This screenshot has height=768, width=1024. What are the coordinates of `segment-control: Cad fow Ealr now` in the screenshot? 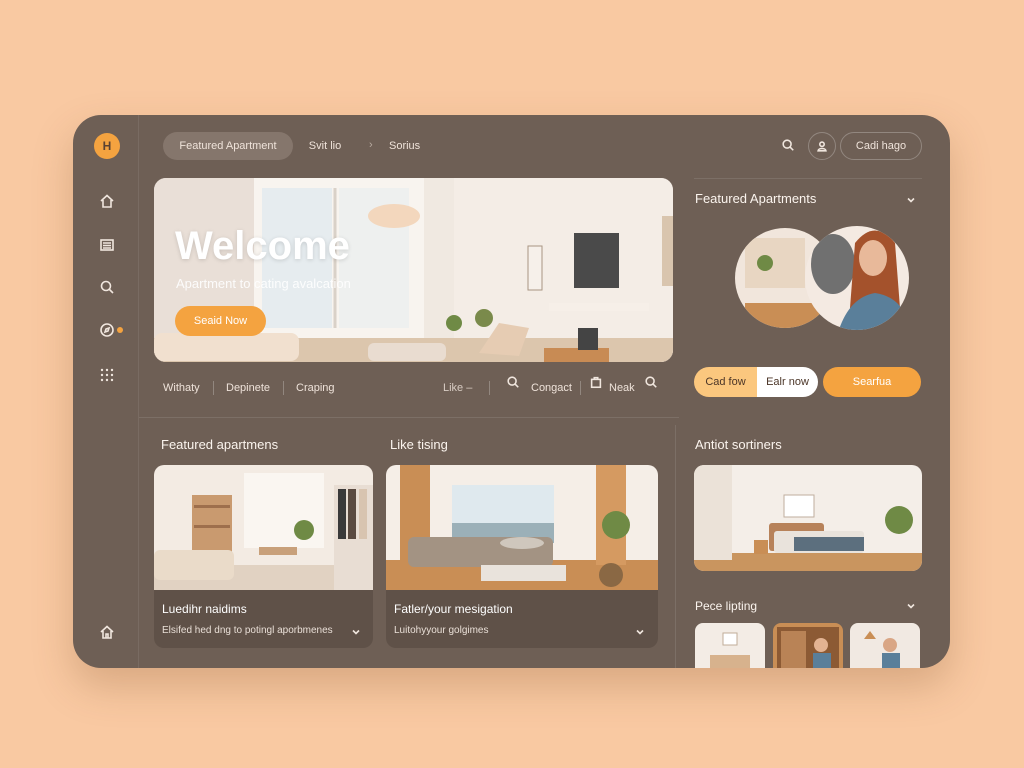 It's located at (756, 382).